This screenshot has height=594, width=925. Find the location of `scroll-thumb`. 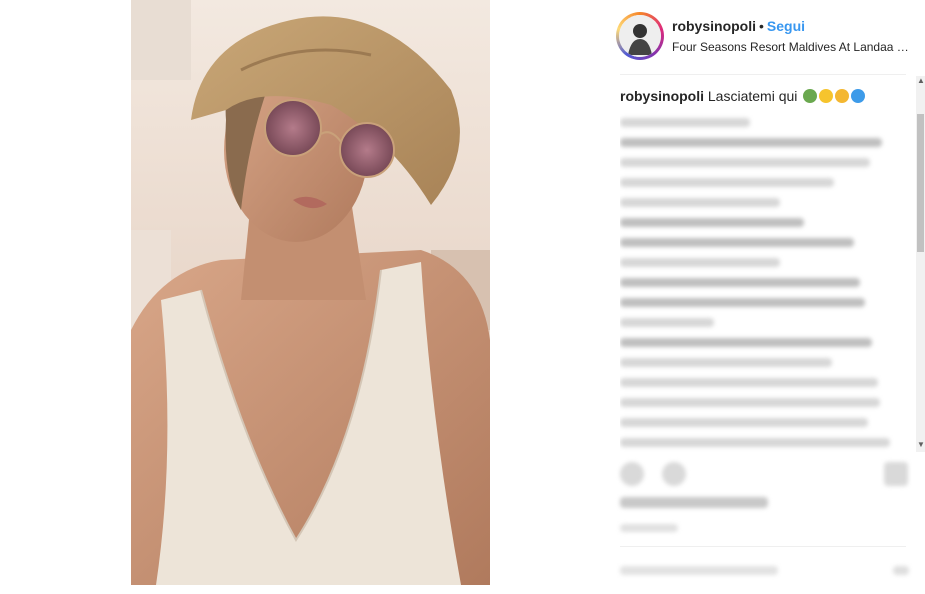

scroll-thumb is located at coordinates (920, 183).